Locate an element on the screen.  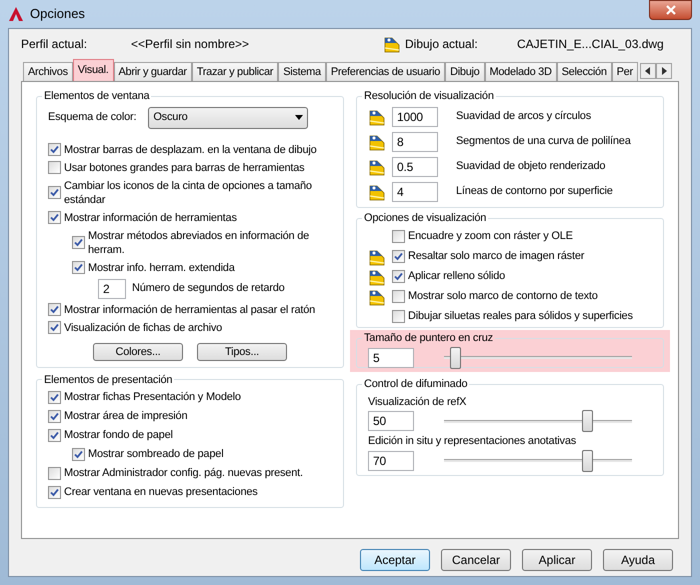
dialog-button: Cancelar is located at coordinates (476, 560).